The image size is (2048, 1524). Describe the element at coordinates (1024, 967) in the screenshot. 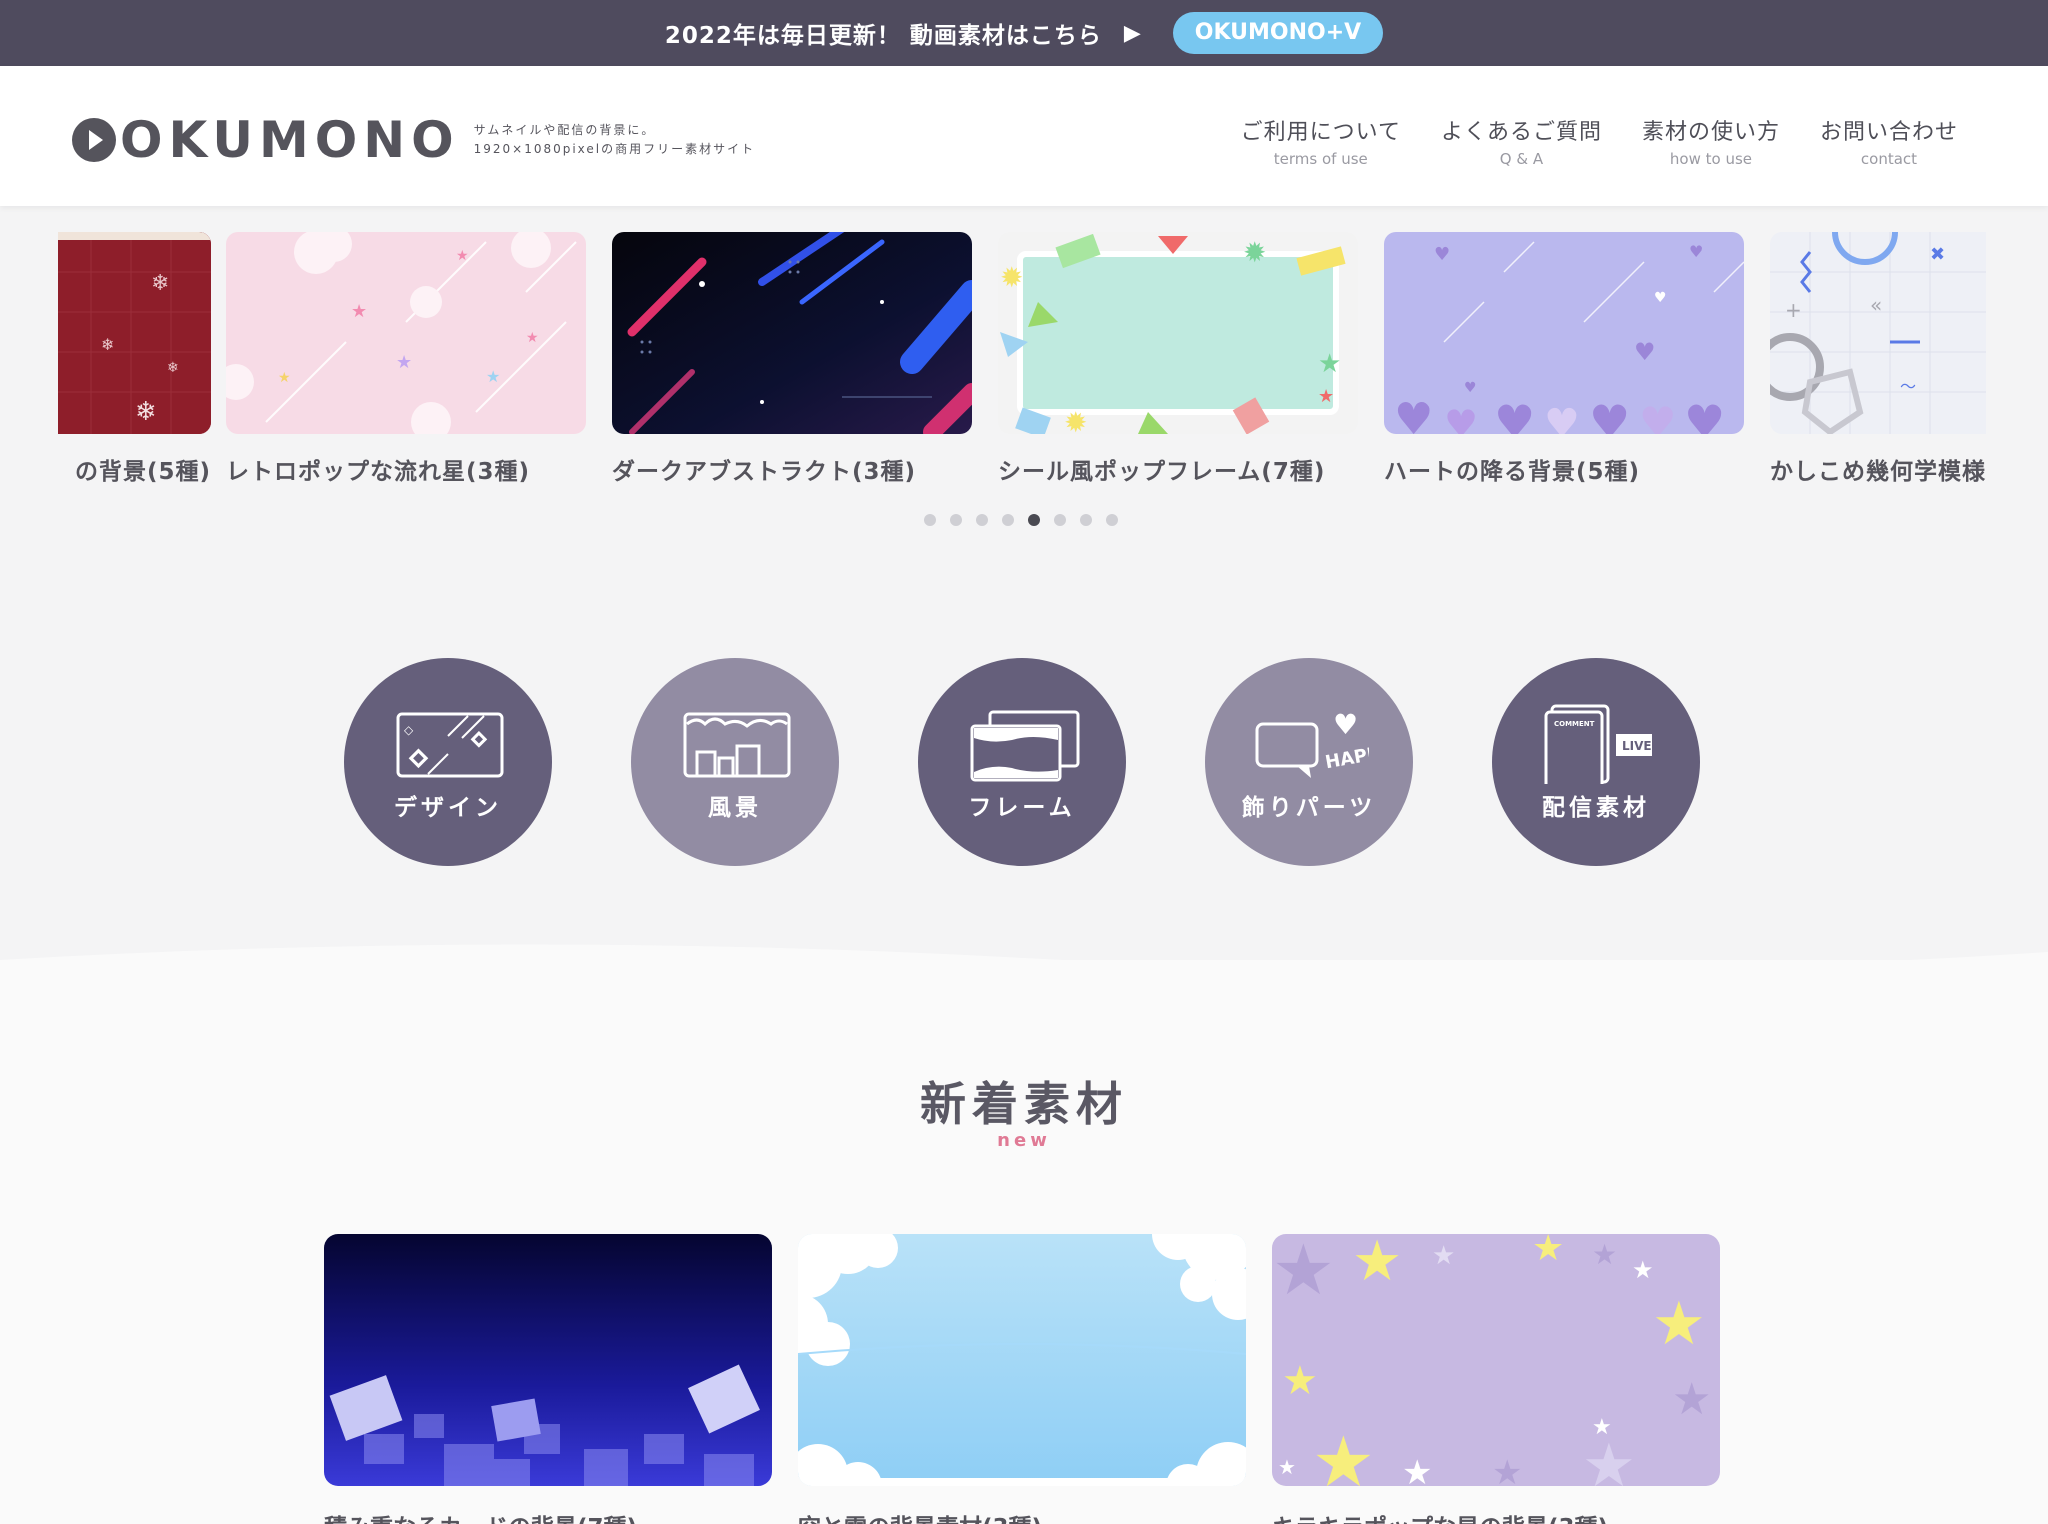

I see `section-wave-divider` at that location.